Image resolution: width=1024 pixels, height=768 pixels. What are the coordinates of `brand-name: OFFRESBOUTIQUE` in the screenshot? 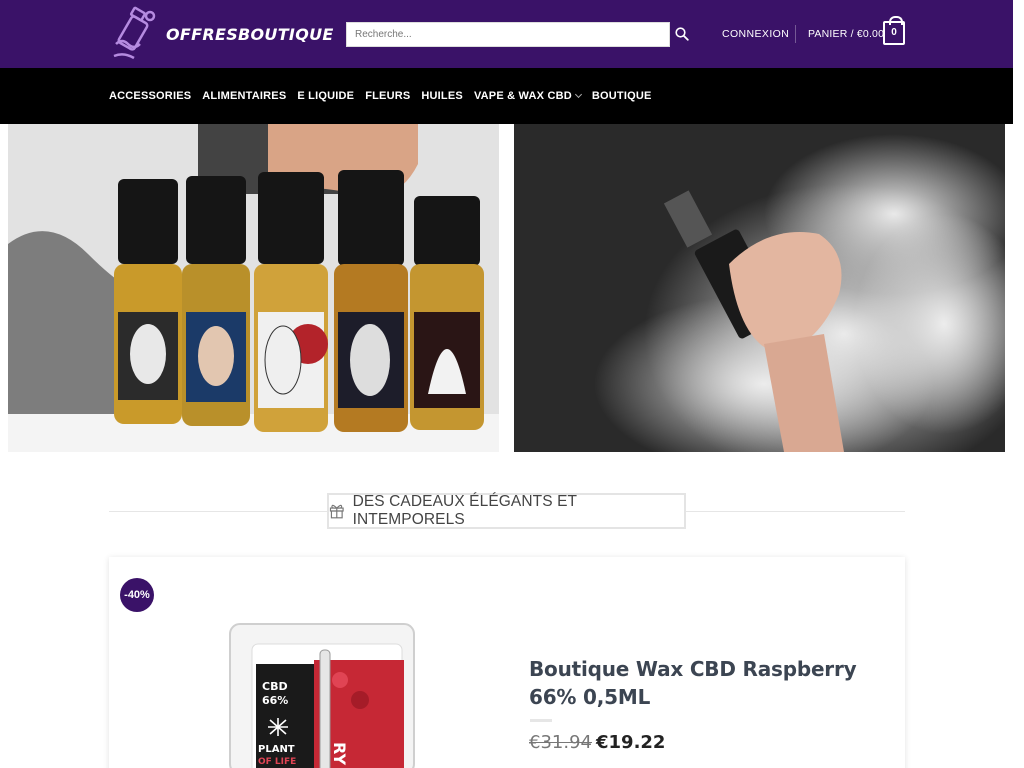 It's located at (250, 34).